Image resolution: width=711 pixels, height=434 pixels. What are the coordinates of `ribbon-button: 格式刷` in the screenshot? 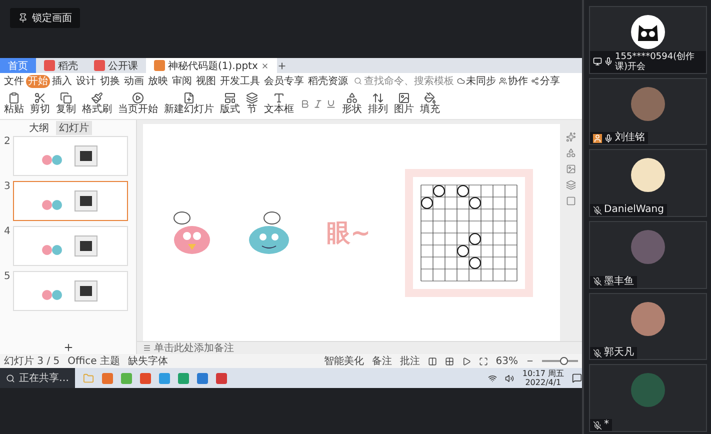 It's located at (97, 104).